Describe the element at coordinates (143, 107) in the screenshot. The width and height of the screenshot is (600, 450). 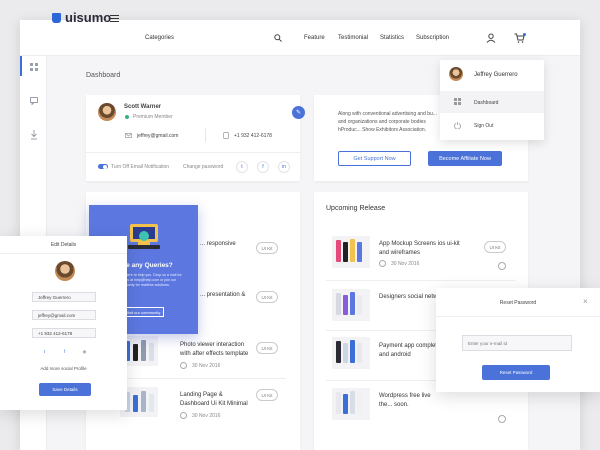
I see `profile-name: Scott Warner` at that location.